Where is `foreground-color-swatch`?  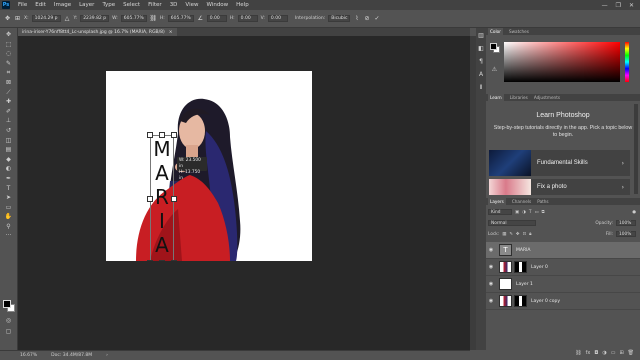
foreground-color-swatch is located at coordinates (7, 304).